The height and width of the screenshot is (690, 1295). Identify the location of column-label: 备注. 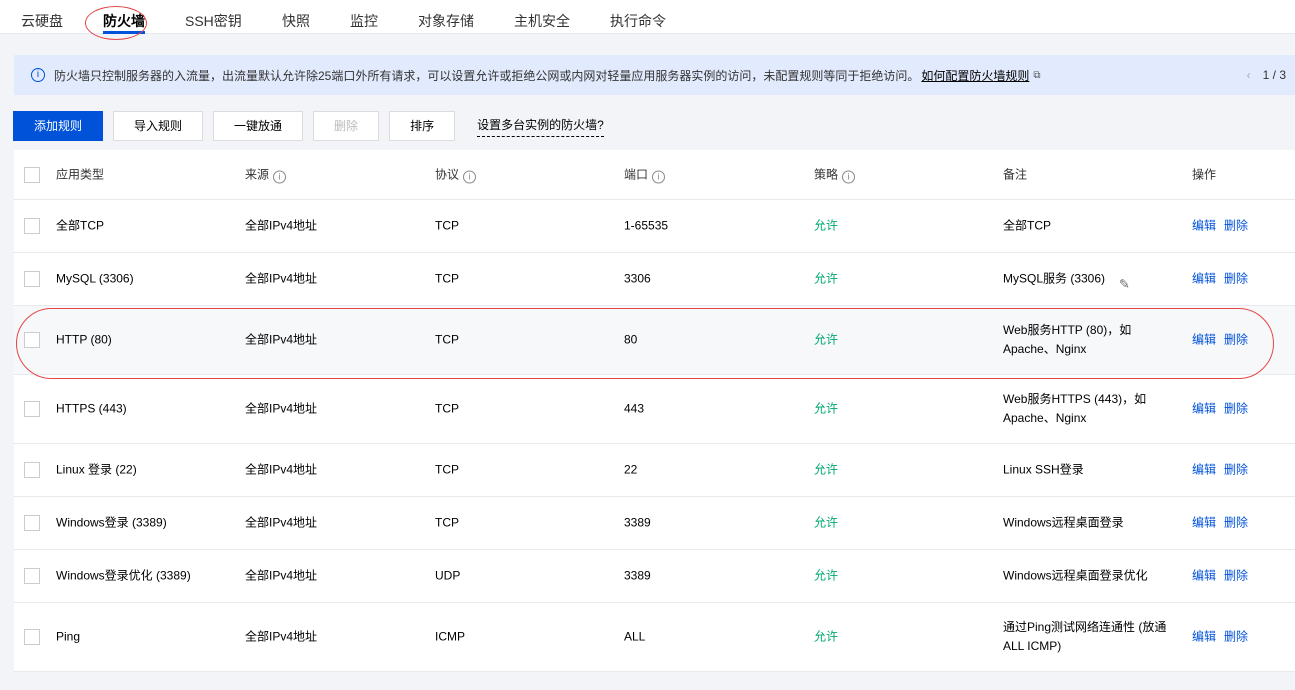
(1015, 174).